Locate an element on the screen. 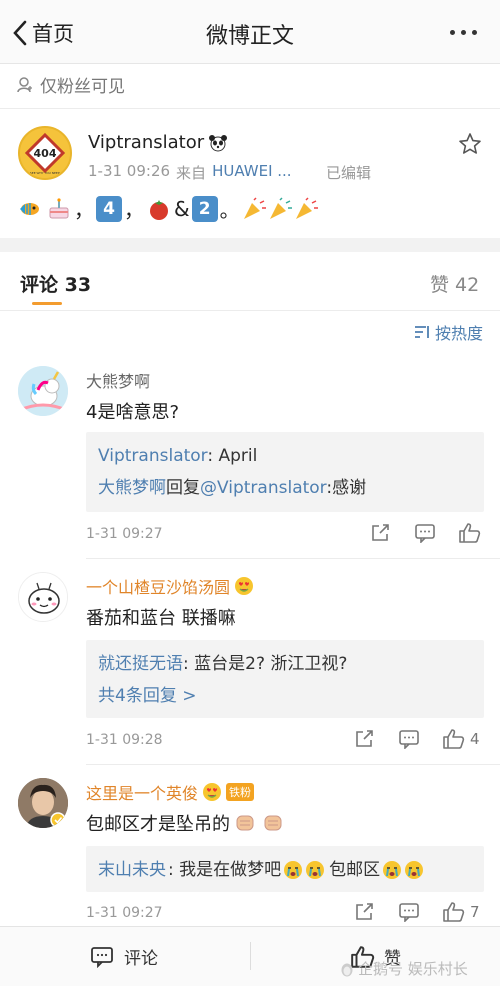 This screenshot has height=986, width=500. keycap-4-icon: 4 is located at coordinates (109, 208).